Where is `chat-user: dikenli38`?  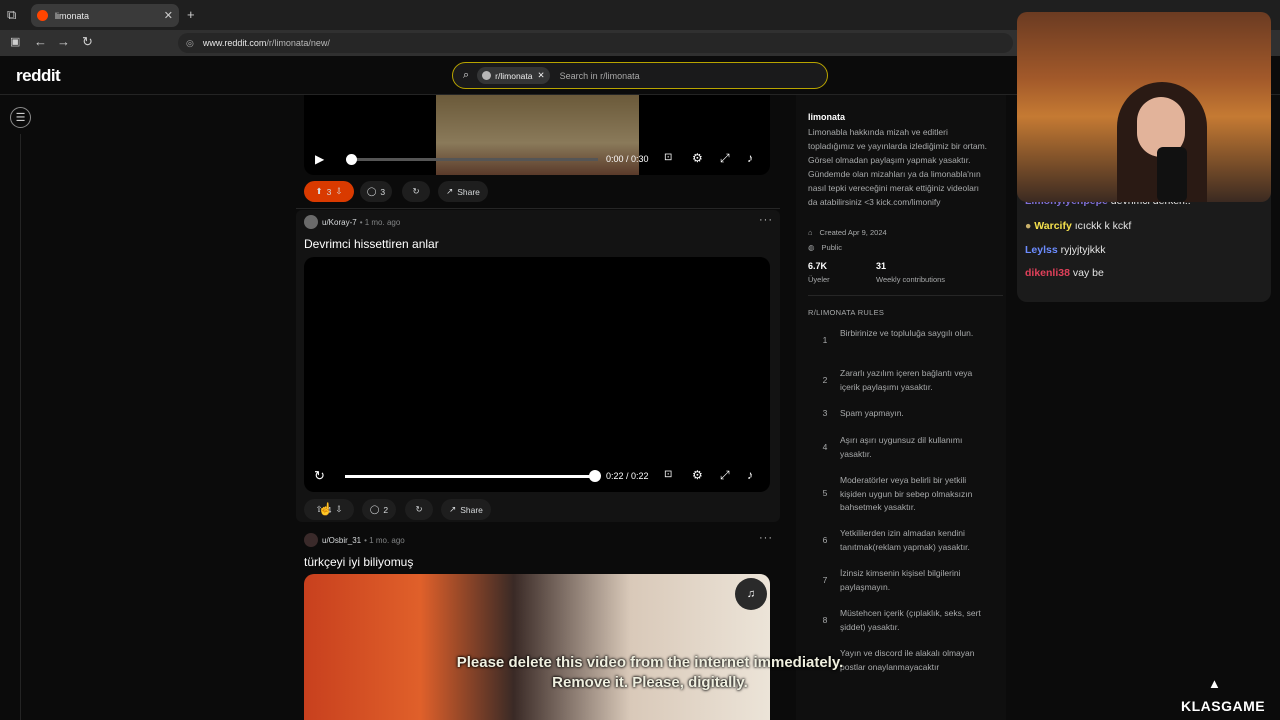 chat-user: dikenli38 is located at coordinates (1047, 273).